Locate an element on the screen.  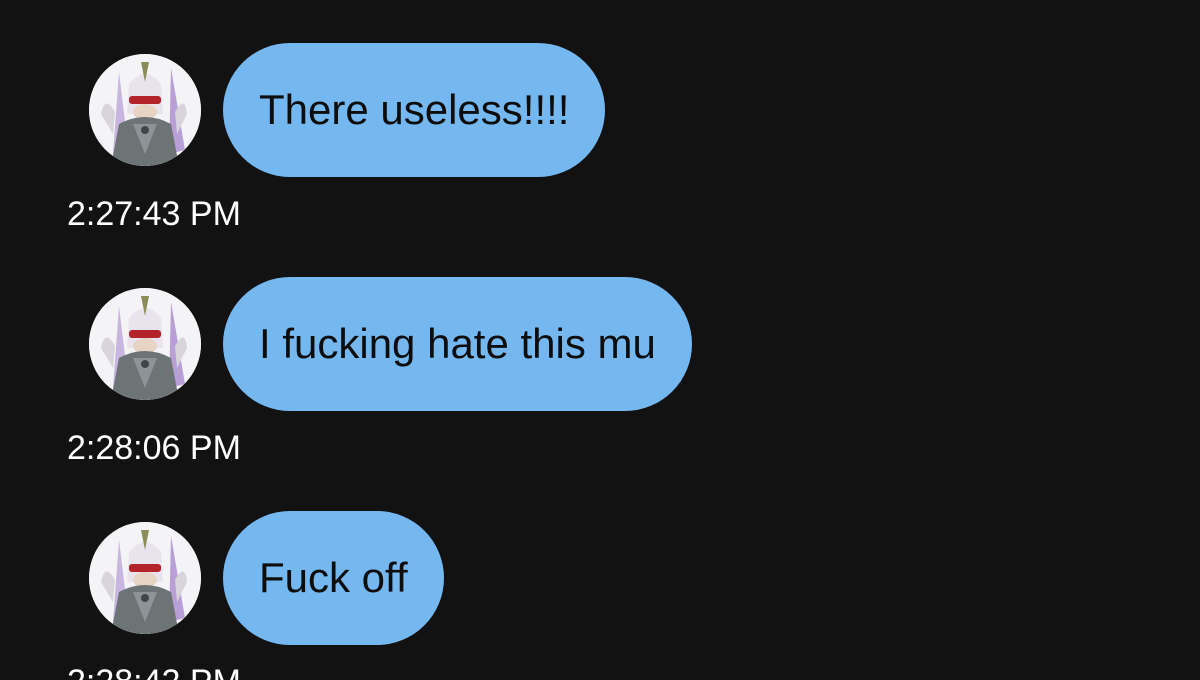
message-bubble: There useless!!!! is located at coordinates (414, 110).